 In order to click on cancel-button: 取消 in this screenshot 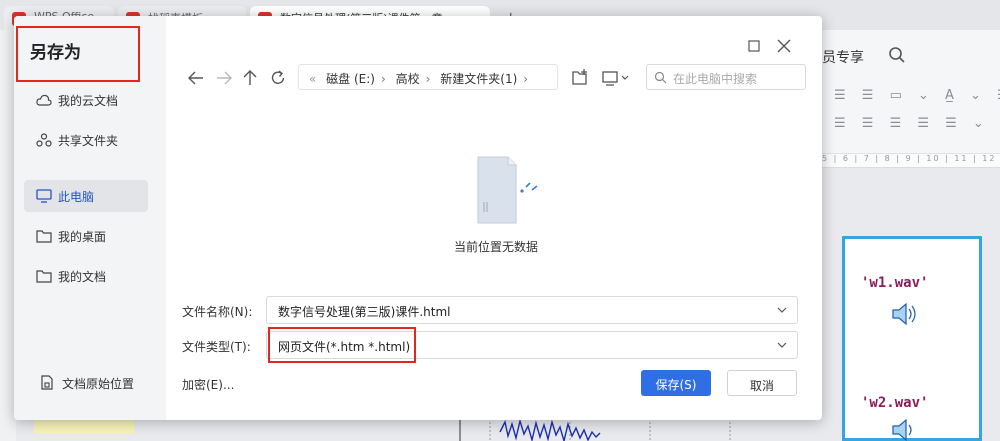, I will do `click(762, 383)`.